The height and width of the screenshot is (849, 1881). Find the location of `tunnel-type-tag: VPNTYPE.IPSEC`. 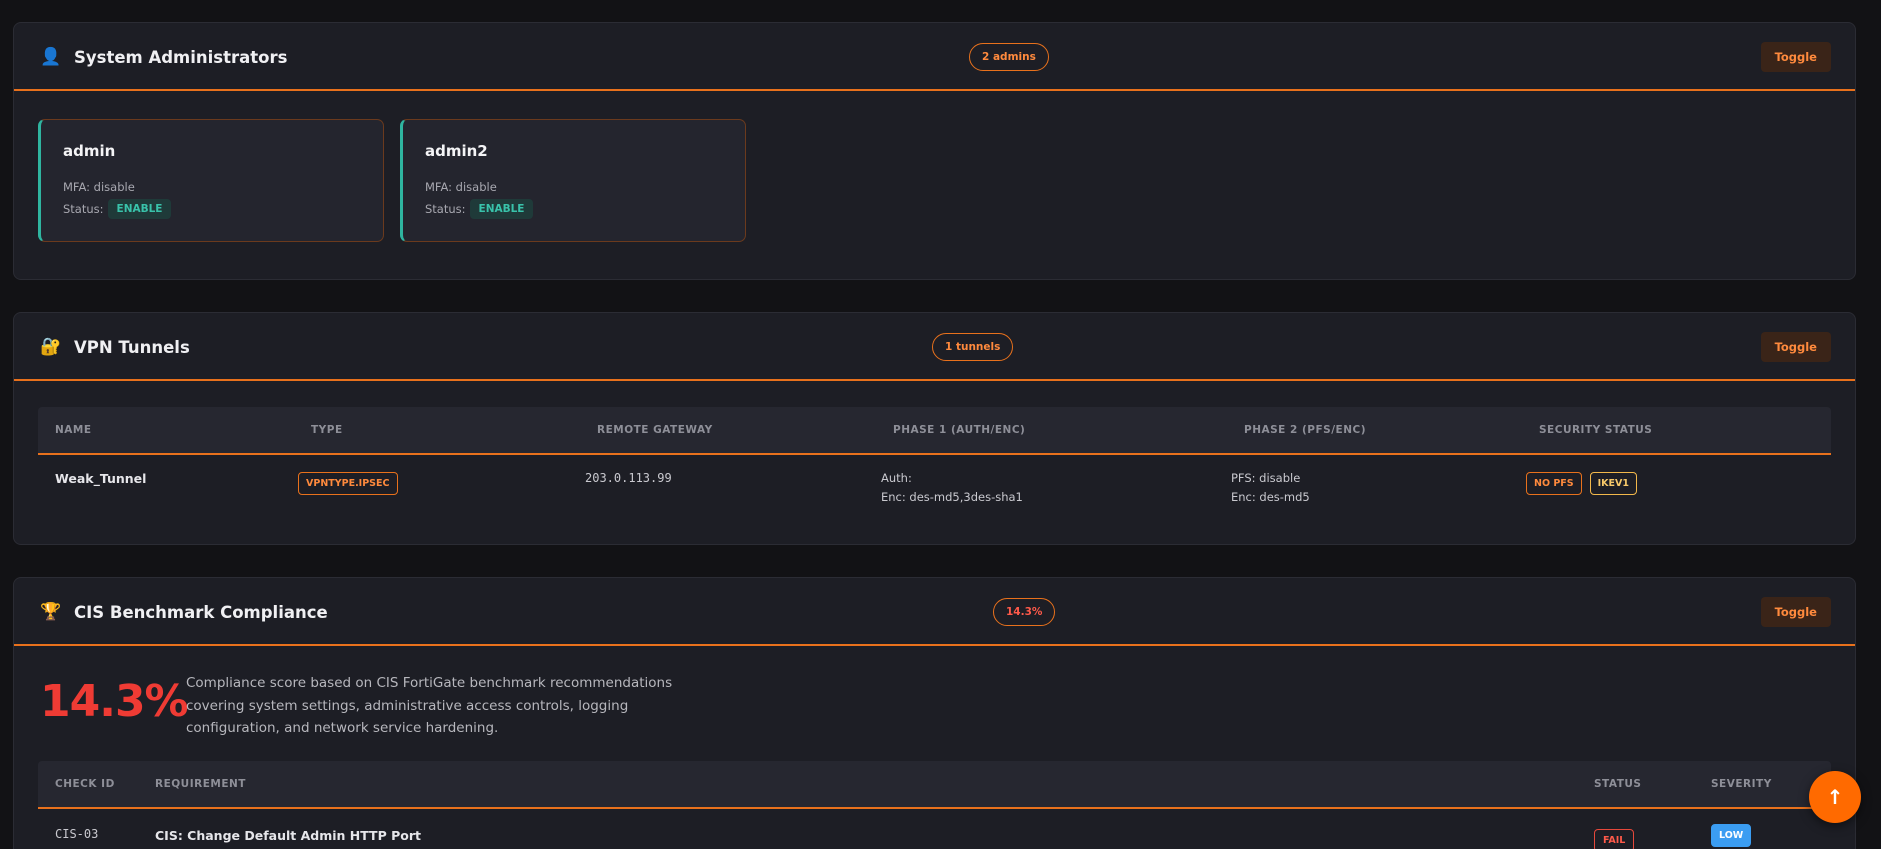

tunnel-type-tag: VPNTYPE.IPSEC is located at coordinates (348, 483).